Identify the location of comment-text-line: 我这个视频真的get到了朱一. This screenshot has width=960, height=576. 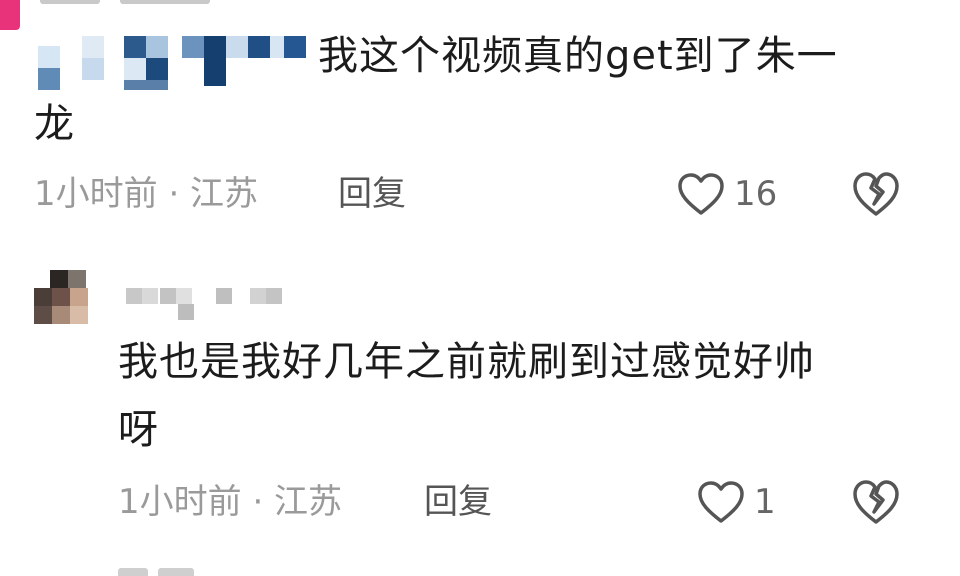
(578, 56).